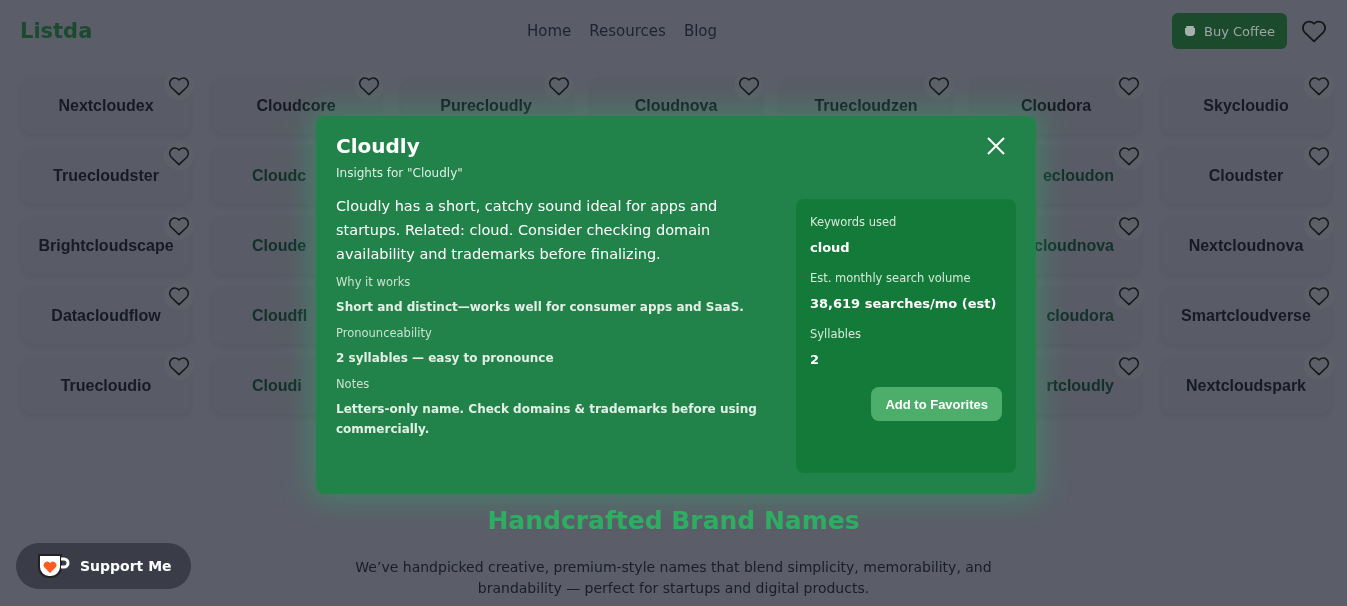 Image resolution: width=1347 pixels, height=606 pixels. What do you see at coordinates (280, 316) in the screenshot?
I see `brand-name: Cloudfl` at bounding box center [280, 316].